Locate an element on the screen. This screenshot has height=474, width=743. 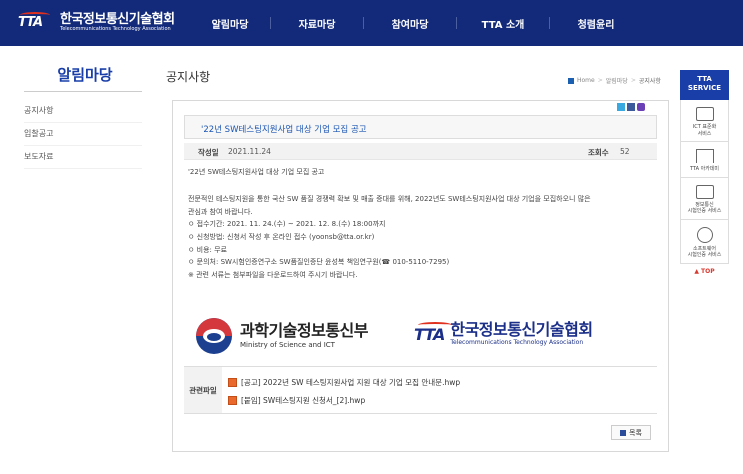
nav-about: TTA 소개 is located at coordinates (503, 23).